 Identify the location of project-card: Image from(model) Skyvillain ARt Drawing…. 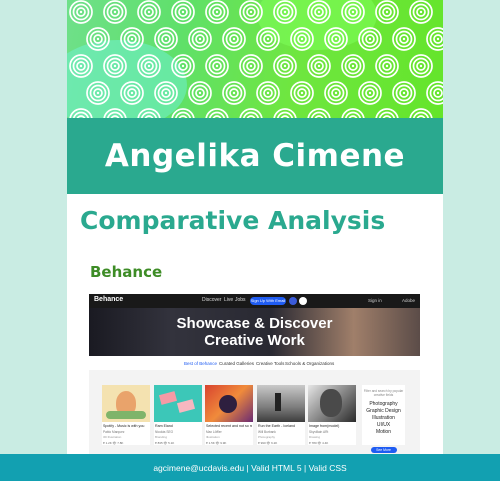
(332, 415).